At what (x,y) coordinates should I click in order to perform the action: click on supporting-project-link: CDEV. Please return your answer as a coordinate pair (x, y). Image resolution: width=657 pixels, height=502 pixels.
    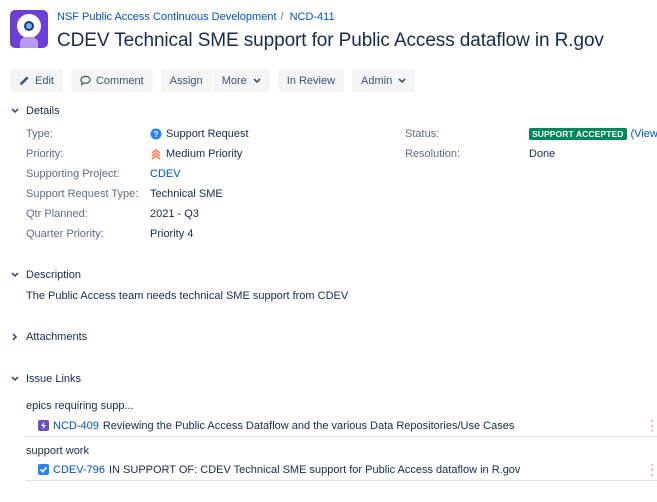
    Looking at the image, I should click on (165, 174).